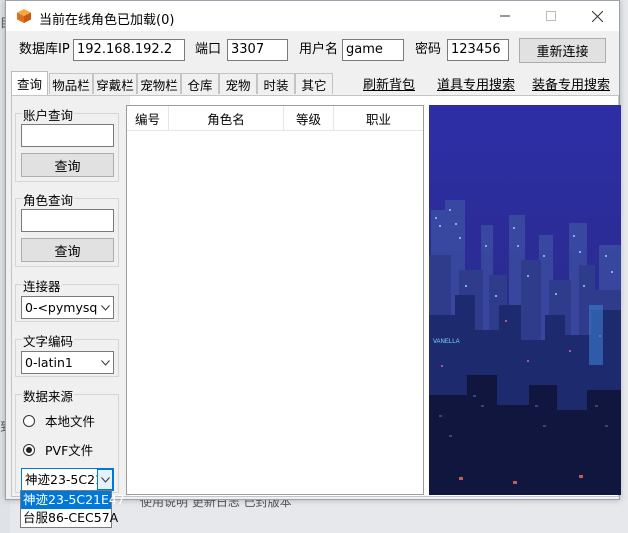  What do you see at coordinates (65, 307) in the screenshot?
I see `connector-value: 0-<pymysql.` at bounding box center [65, 307].